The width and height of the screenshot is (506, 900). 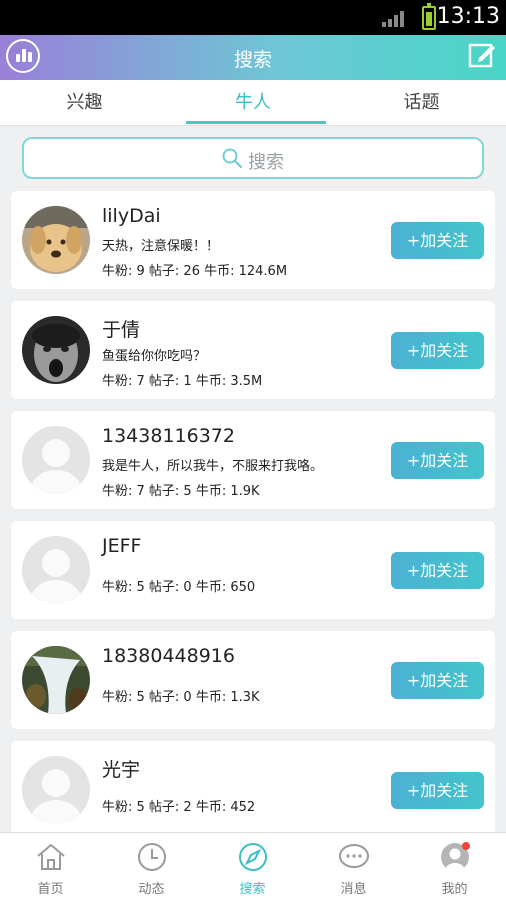 I want to click on page-title: 搜索, so click(x=252, y=60).